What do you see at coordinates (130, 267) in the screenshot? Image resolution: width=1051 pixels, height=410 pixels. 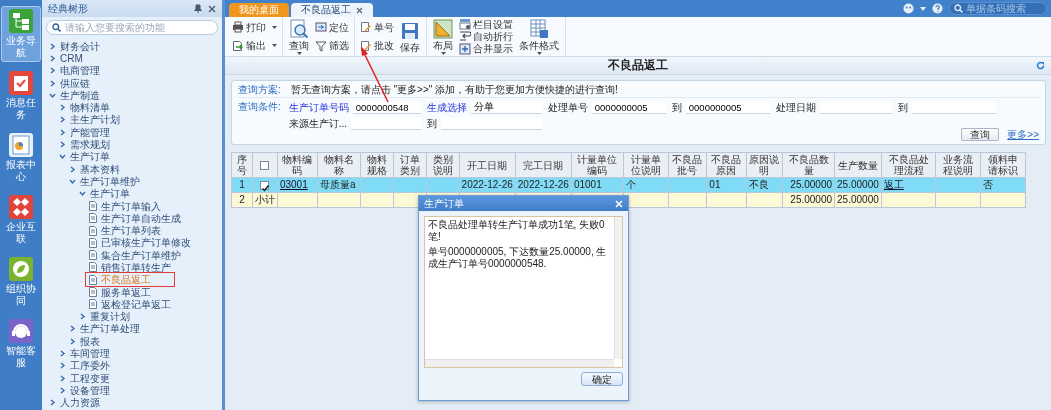 I see `tree-item: 销售订单转生产` at bounding box center [130, 267].